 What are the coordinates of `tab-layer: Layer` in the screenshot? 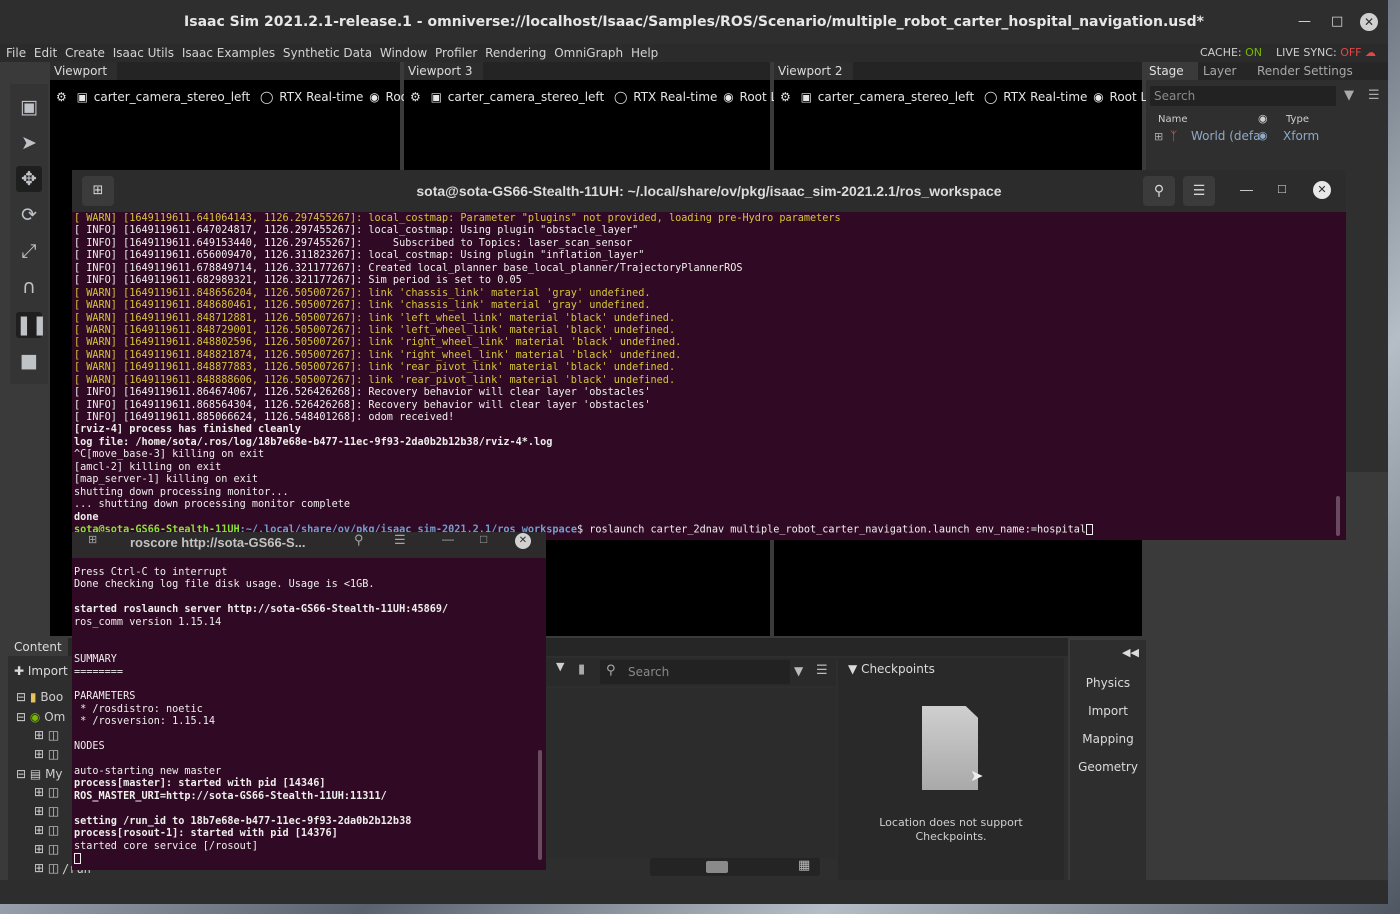 It's located at (1219, 71).